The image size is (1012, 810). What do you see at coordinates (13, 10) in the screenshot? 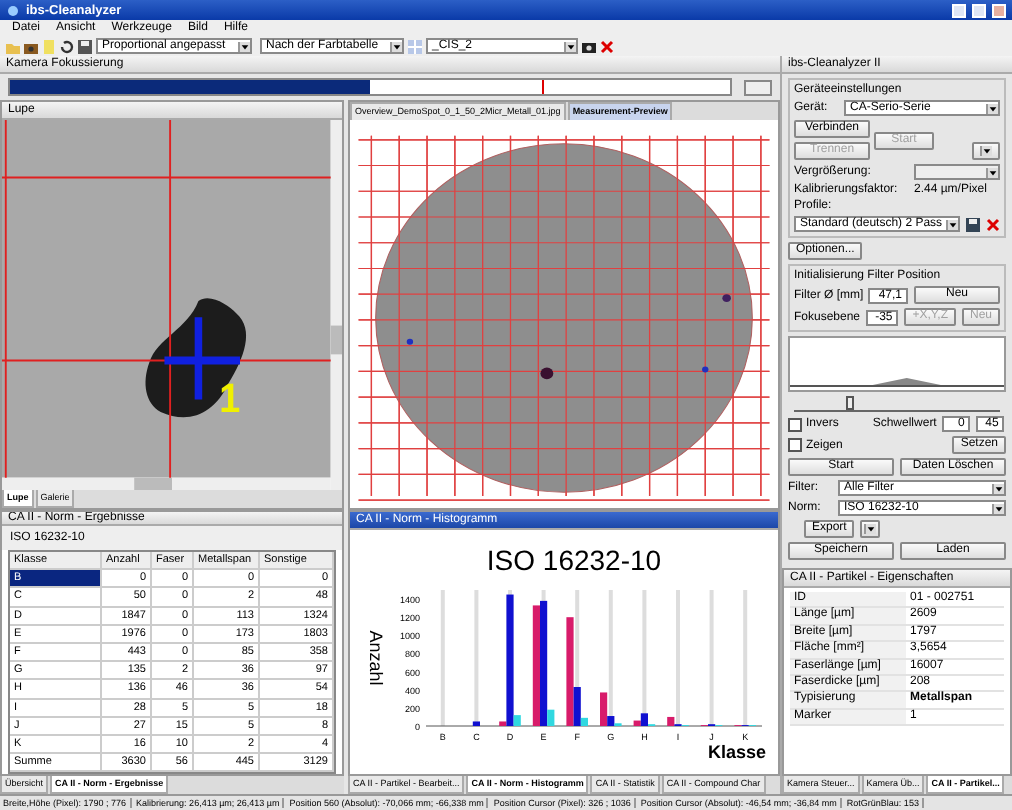
I see `app-icon` at bounding box center [13, 10].